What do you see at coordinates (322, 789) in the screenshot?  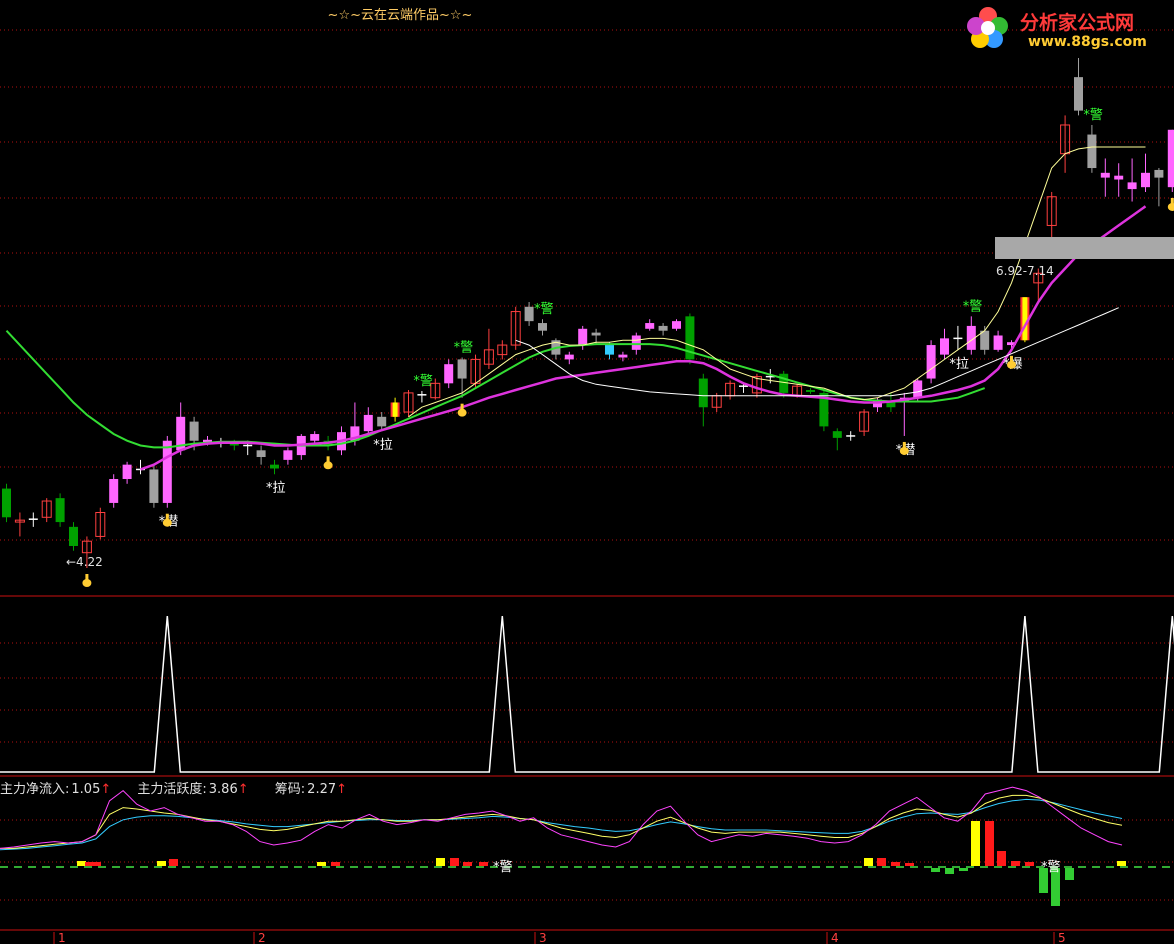 I see `indicator-value-chips: 2.27` at bounding box center [322, 789].